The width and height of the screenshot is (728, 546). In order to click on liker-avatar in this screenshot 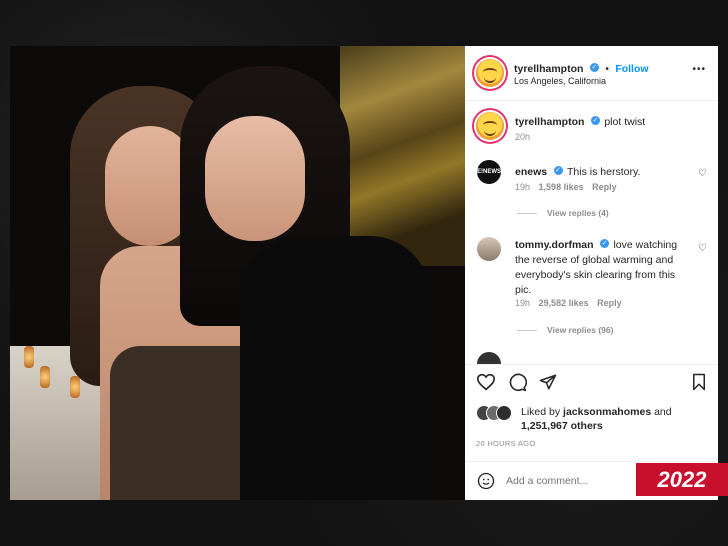, I will do `click(504, 413)`.